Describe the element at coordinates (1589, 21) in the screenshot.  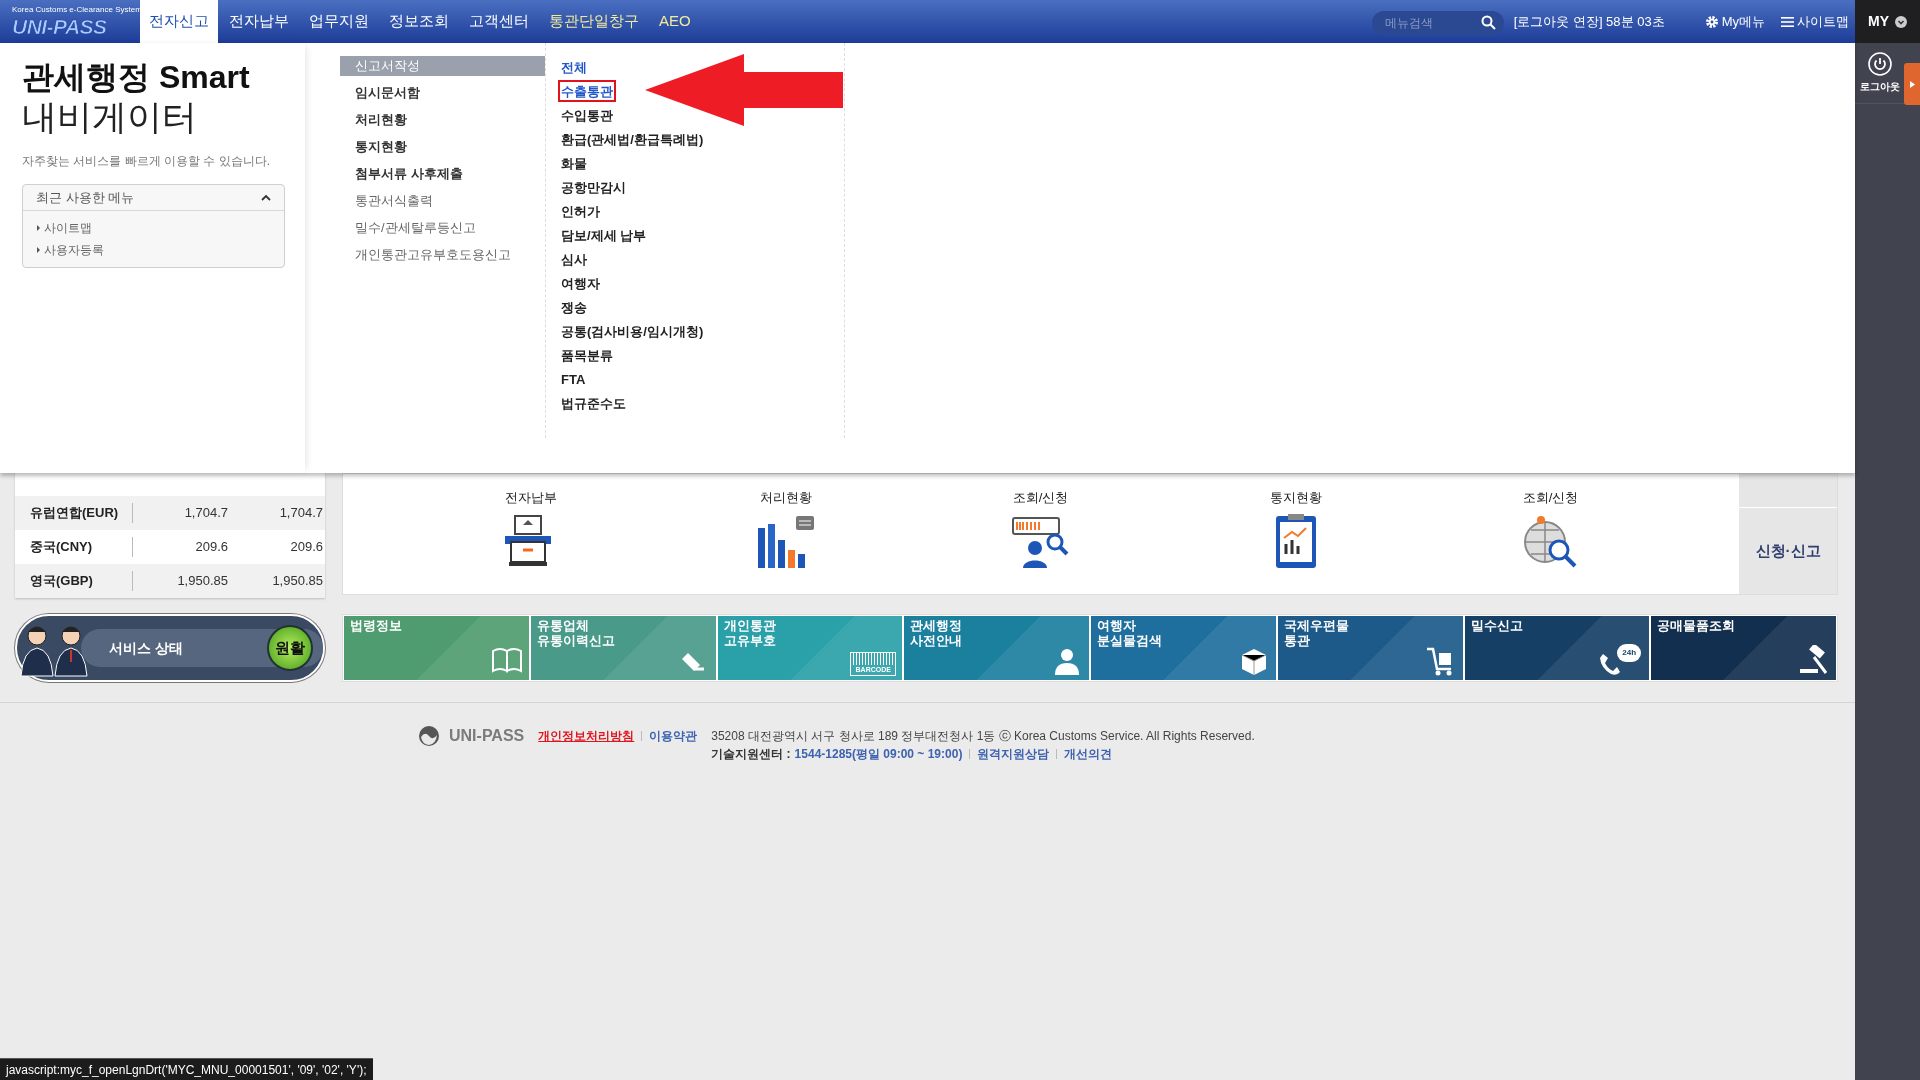
I see `session-extend-link: [로그아웃 연장] 58분 03초` at that location.